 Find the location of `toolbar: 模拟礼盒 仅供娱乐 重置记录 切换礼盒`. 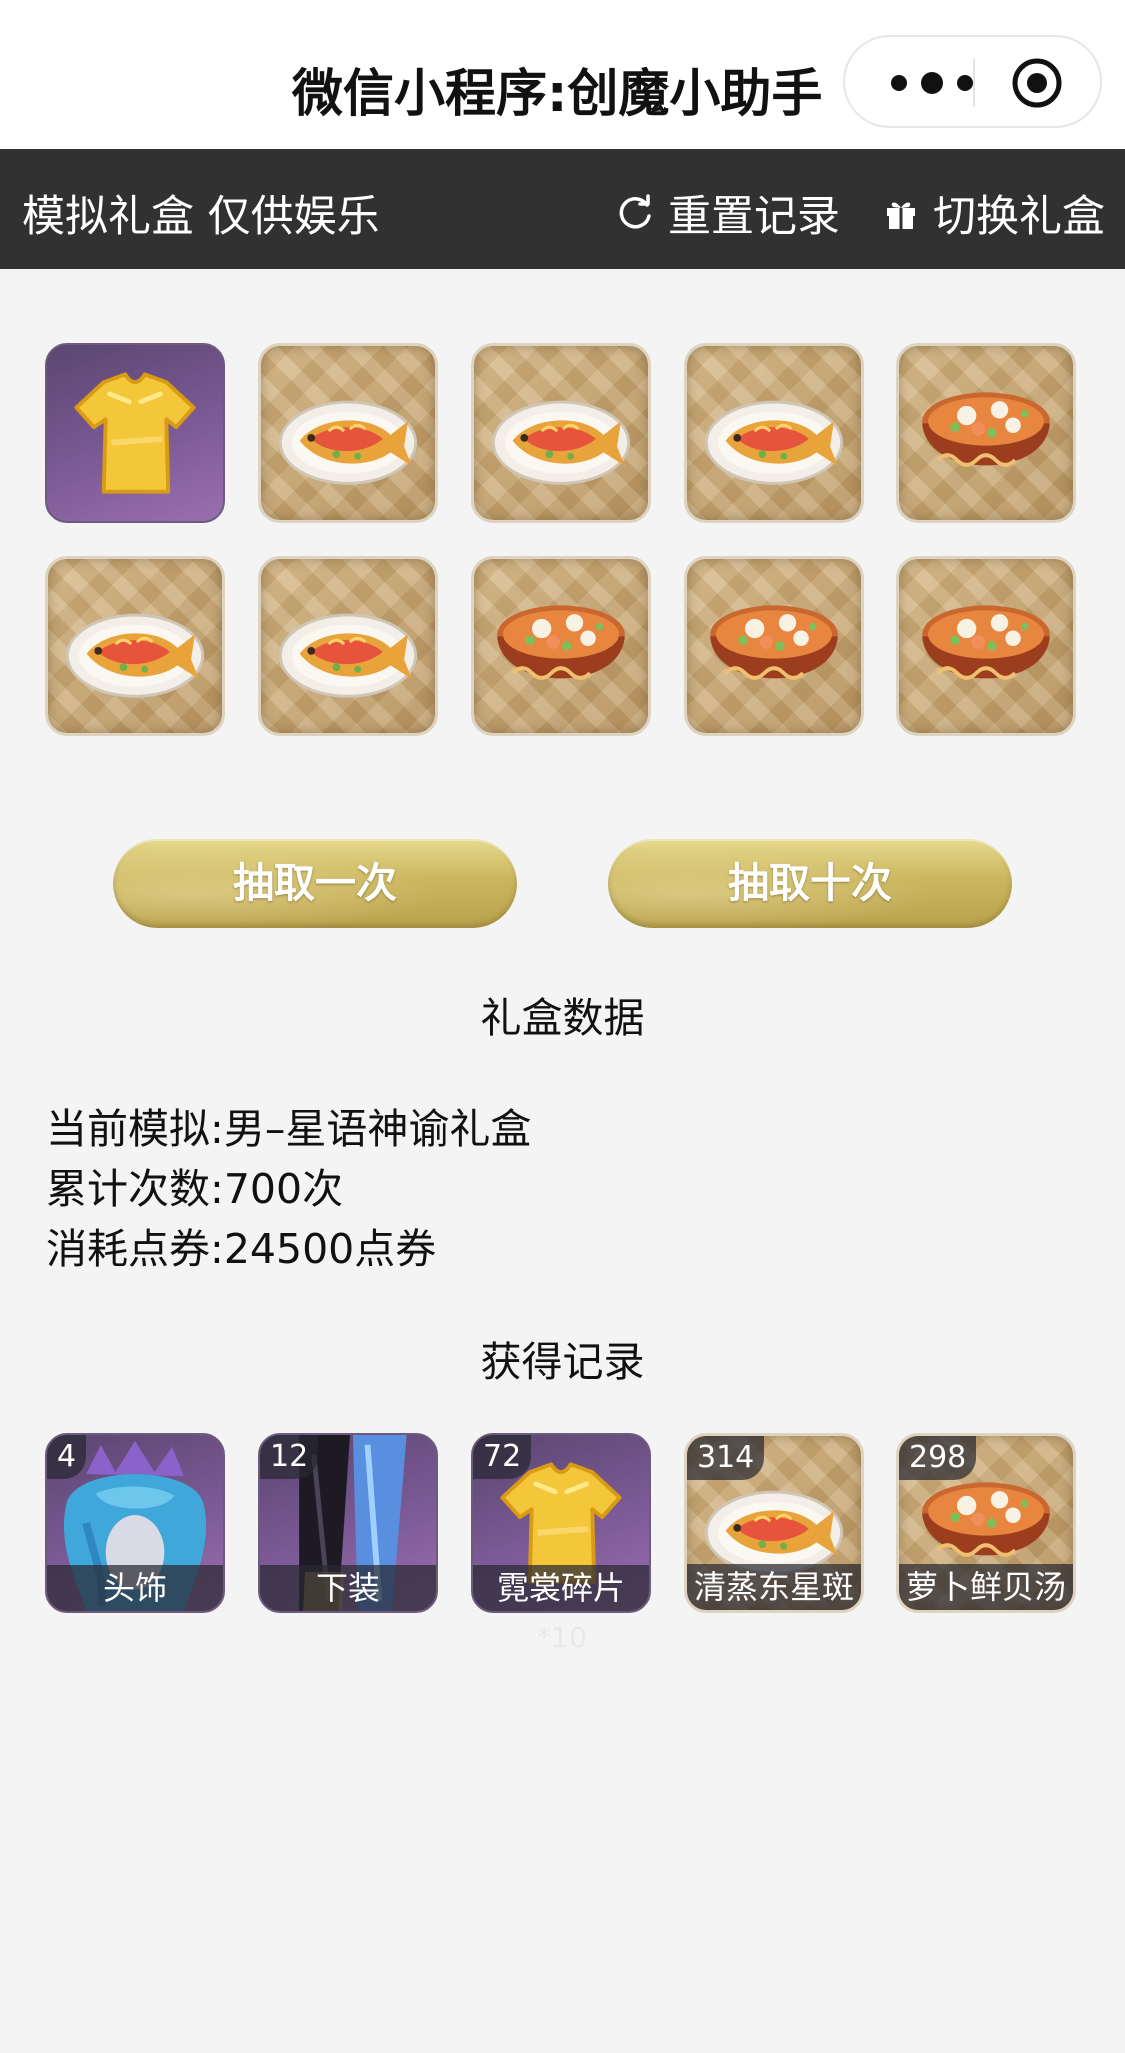

toolbar: 模拟礼盒 仅供娱乐 重置记录 切换礼盒 is located at coordinates (562, 209).